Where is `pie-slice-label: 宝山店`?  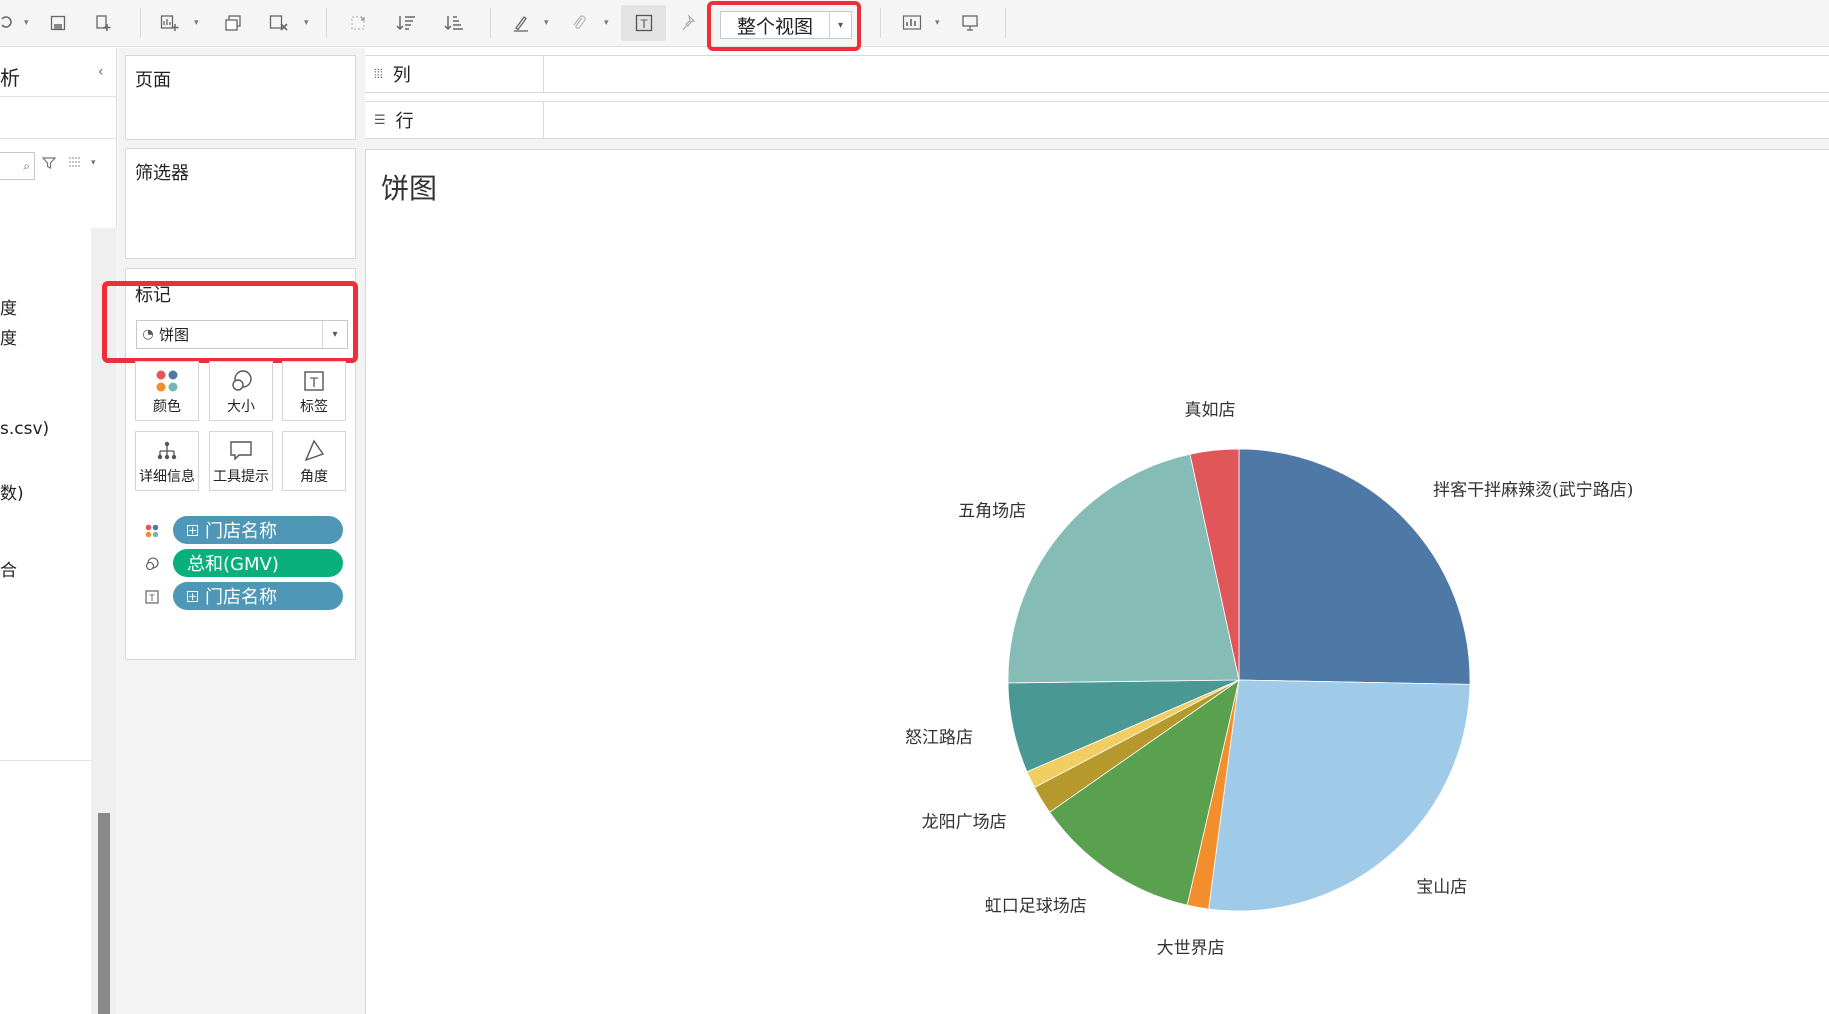
pie-slice-label: 宝山店 is located at coordinates (1441, 887).